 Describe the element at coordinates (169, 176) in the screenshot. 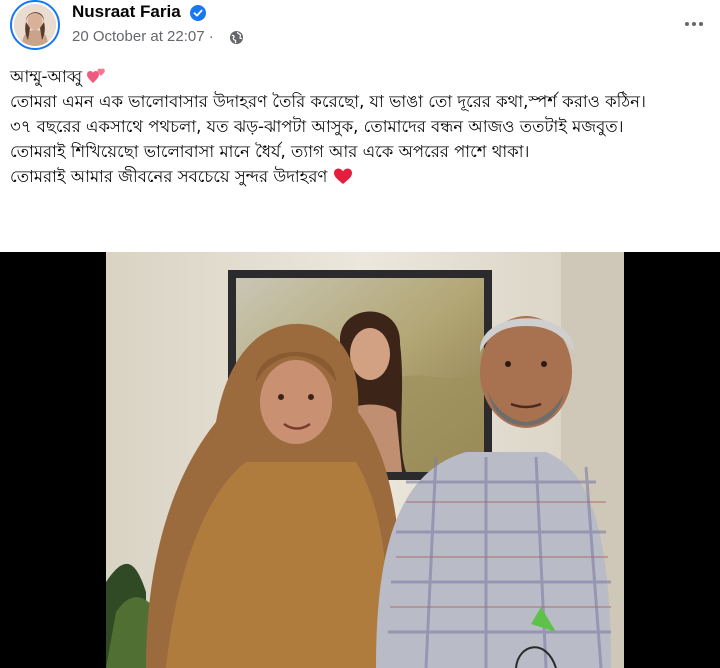

I see `message-closing: তোমরাই আমার জীবনের সবচেয়ে সুন্দর উদাহরণ` at that location.